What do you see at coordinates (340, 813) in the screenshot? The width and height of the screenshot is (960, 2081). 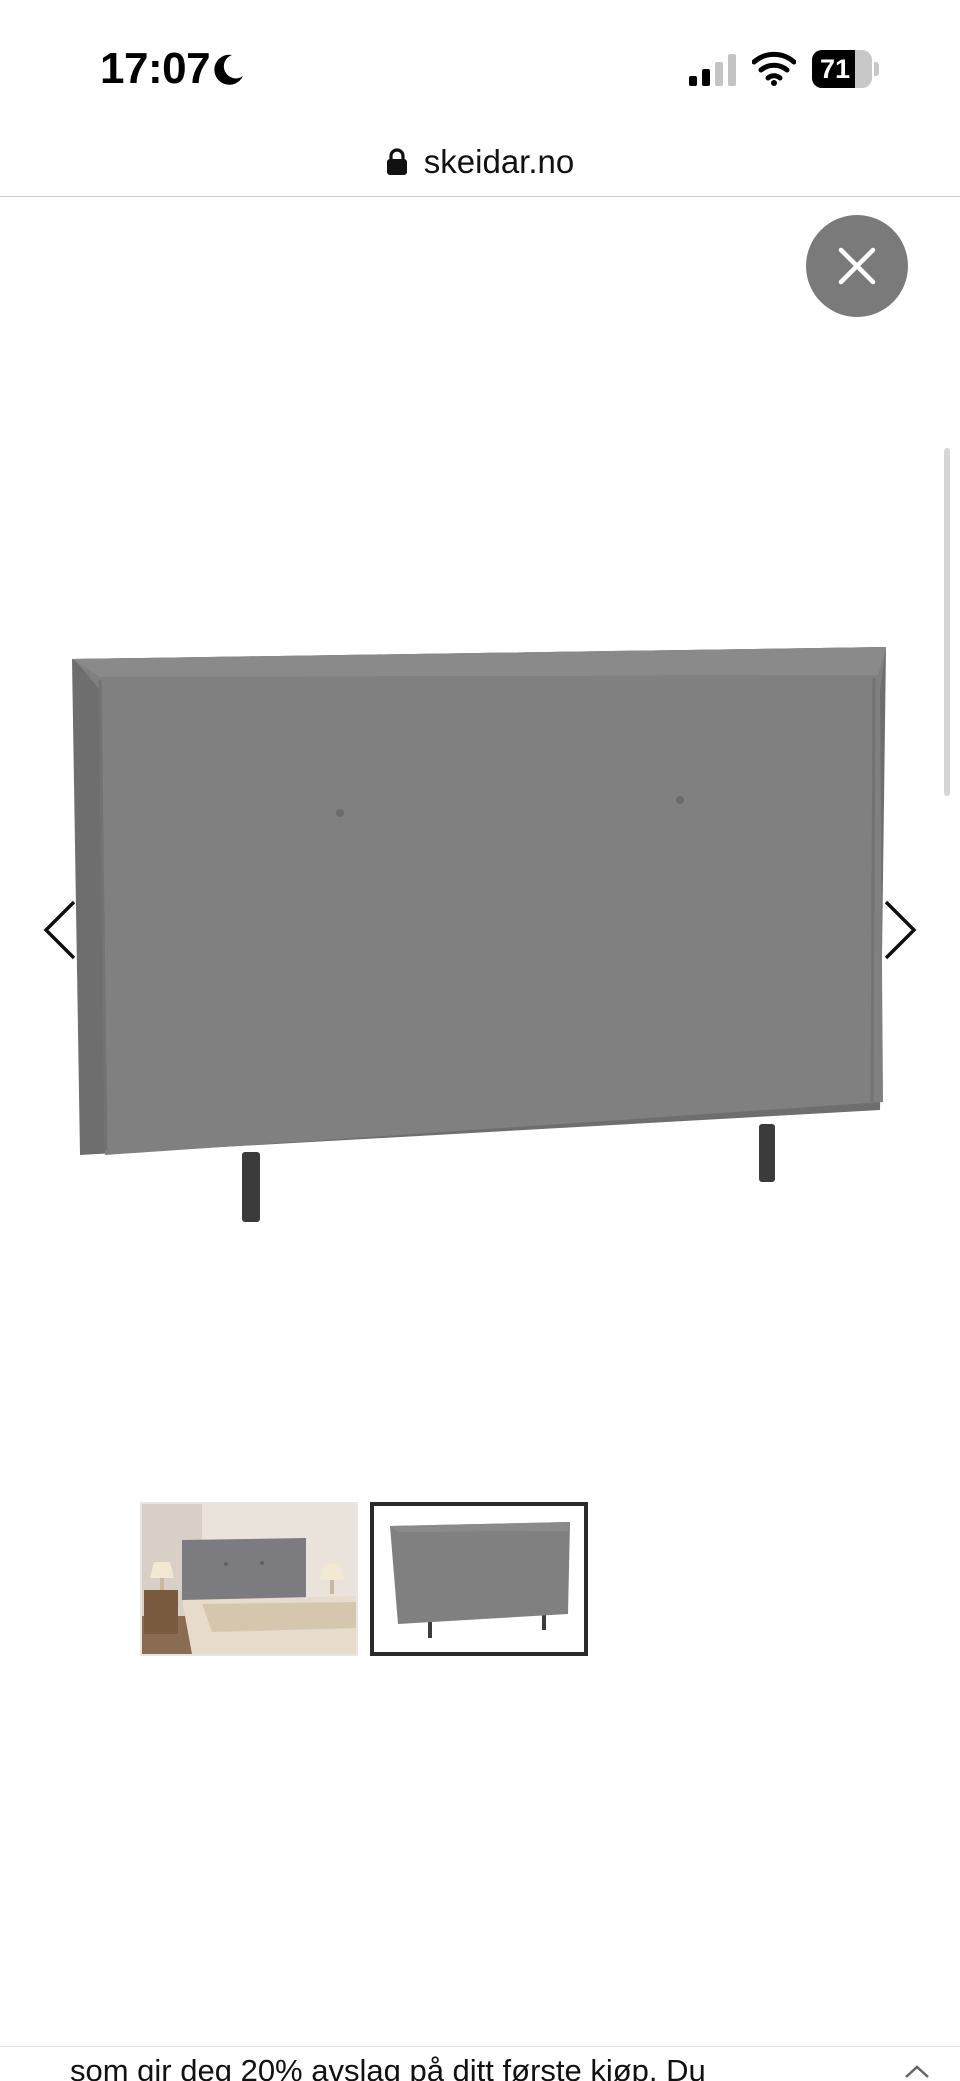 I see `headboard-button-left` at bounding box center [340, 813].